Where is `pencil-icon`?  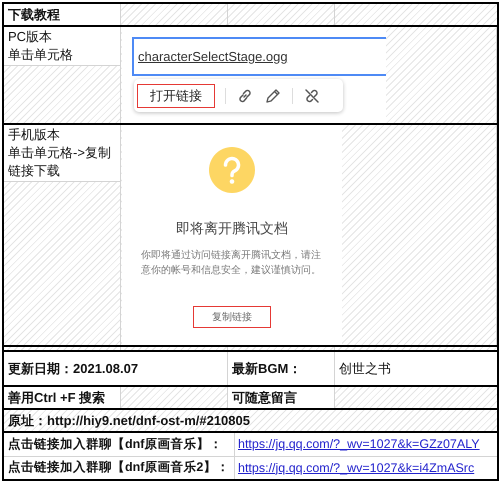 pencil-icon is located at coordinates (273, 95).